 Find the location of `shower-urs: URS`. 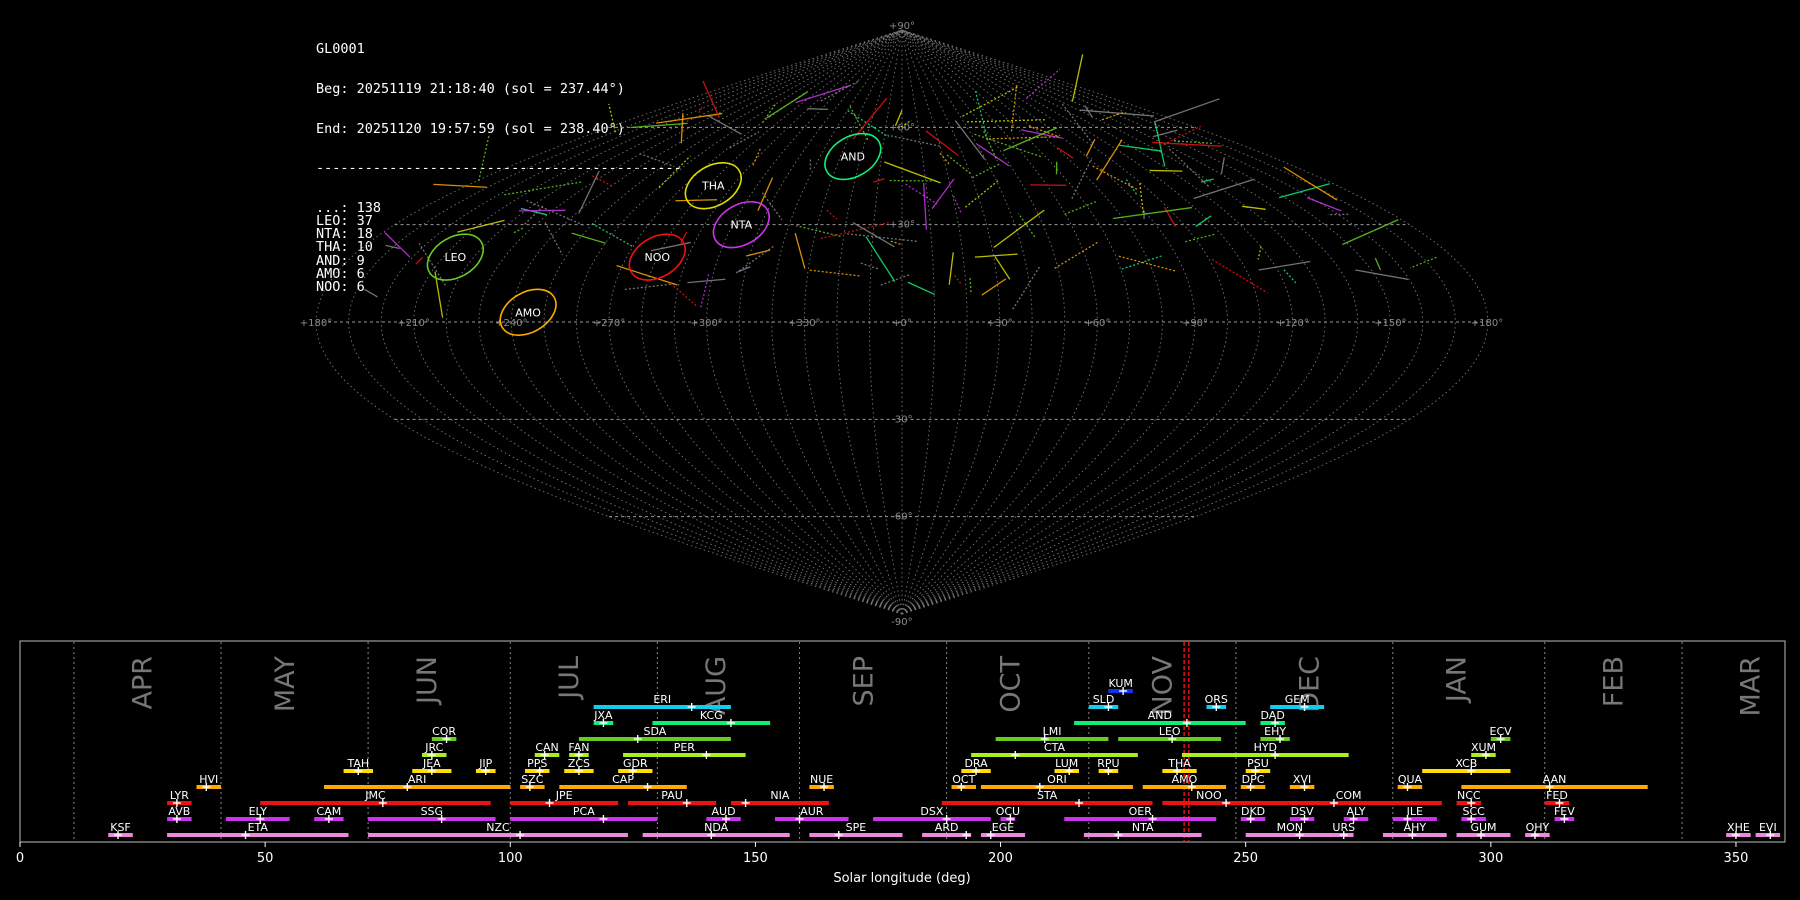

shower-urs: URS is located at coordinates (1343, 830).